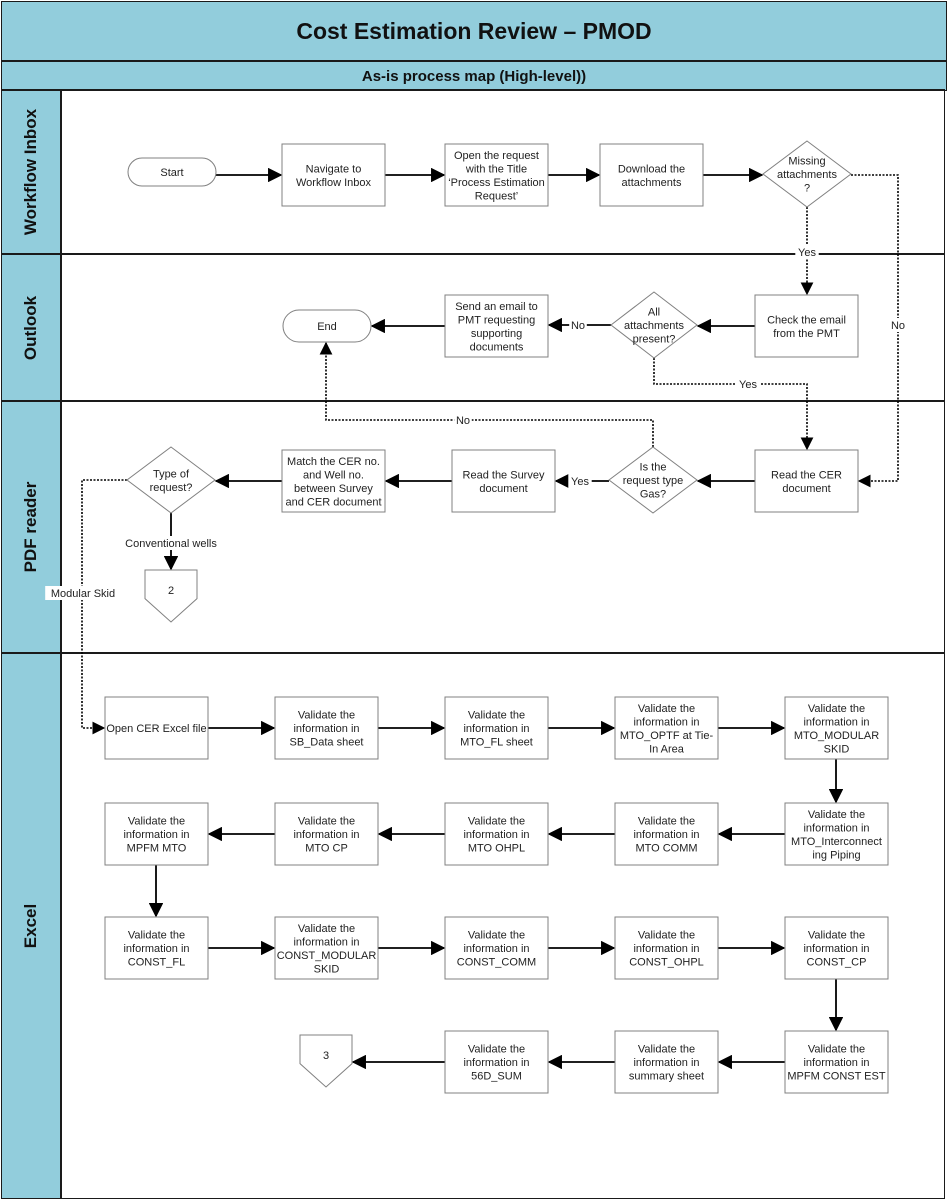  I want to click on node-v-const-comm: Validate the information in CONST_COMM, so click(496, 948).